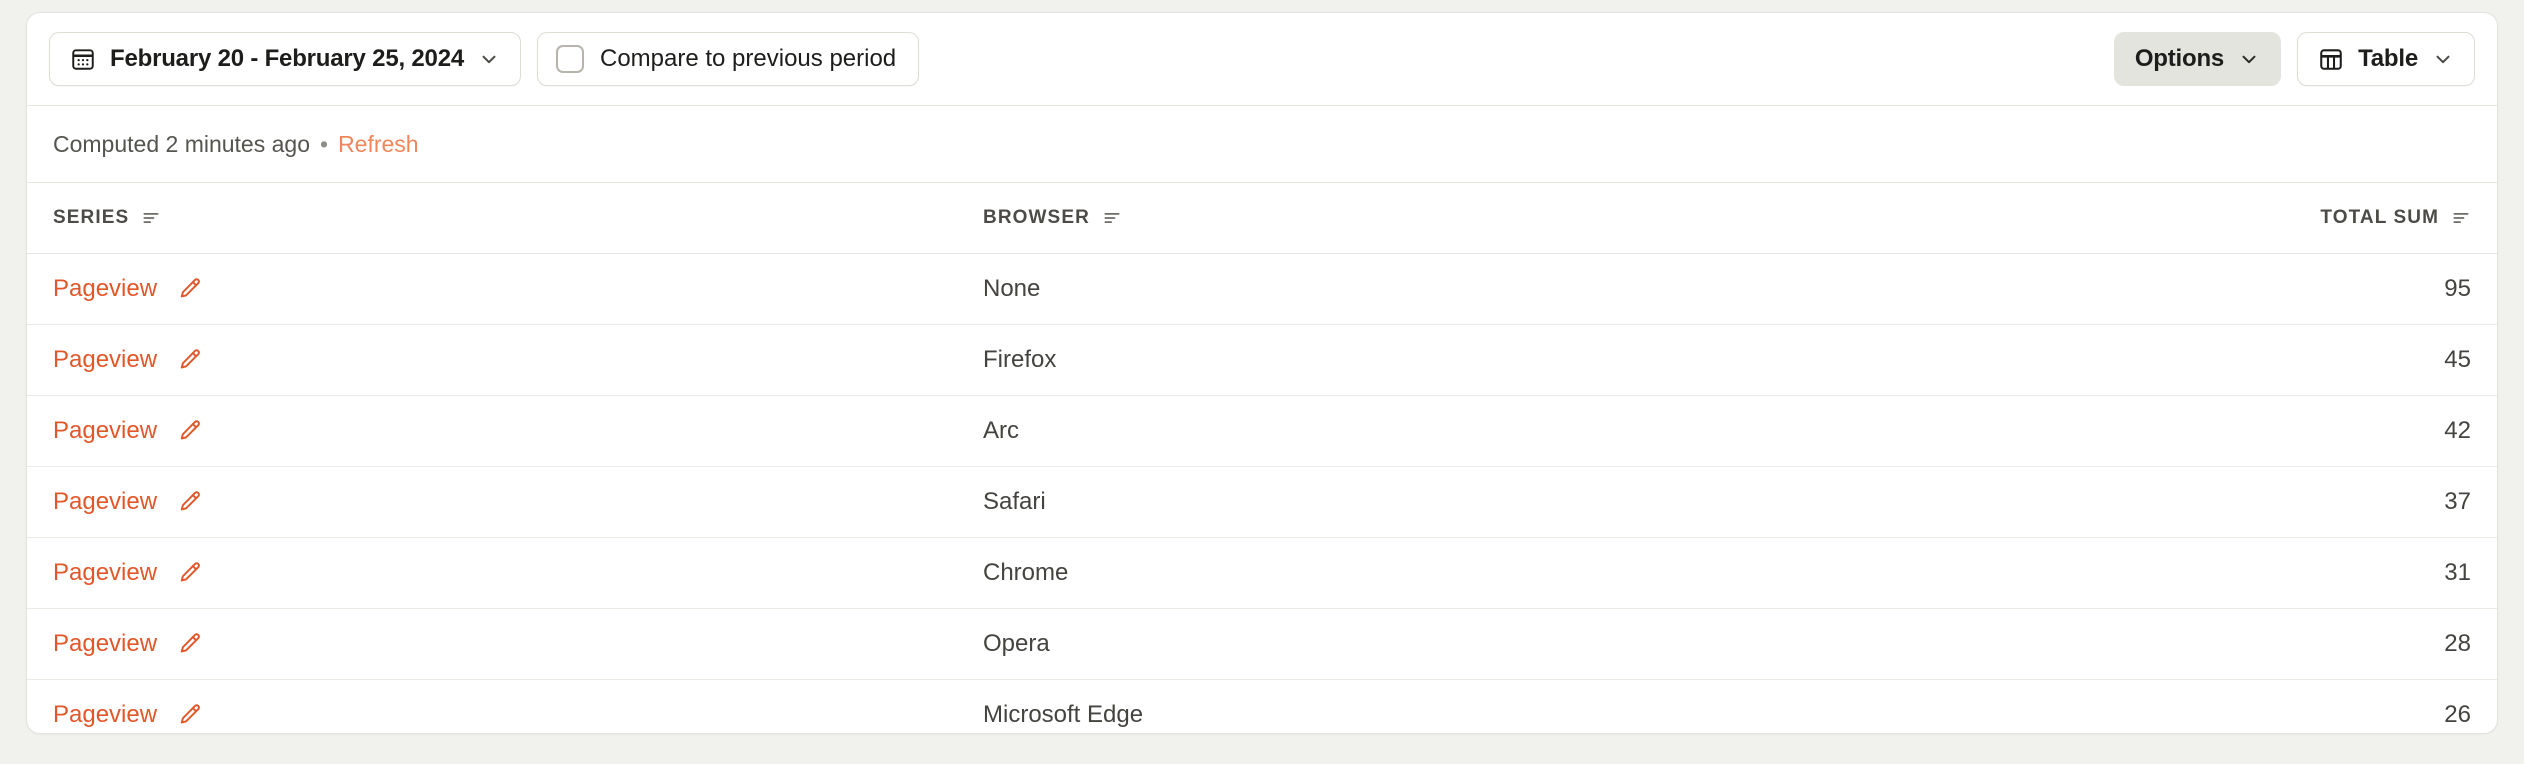 The width and height of the screenshot is (2524, 764). I want to click on cell-total-sum: 26, so click(2457, 714).